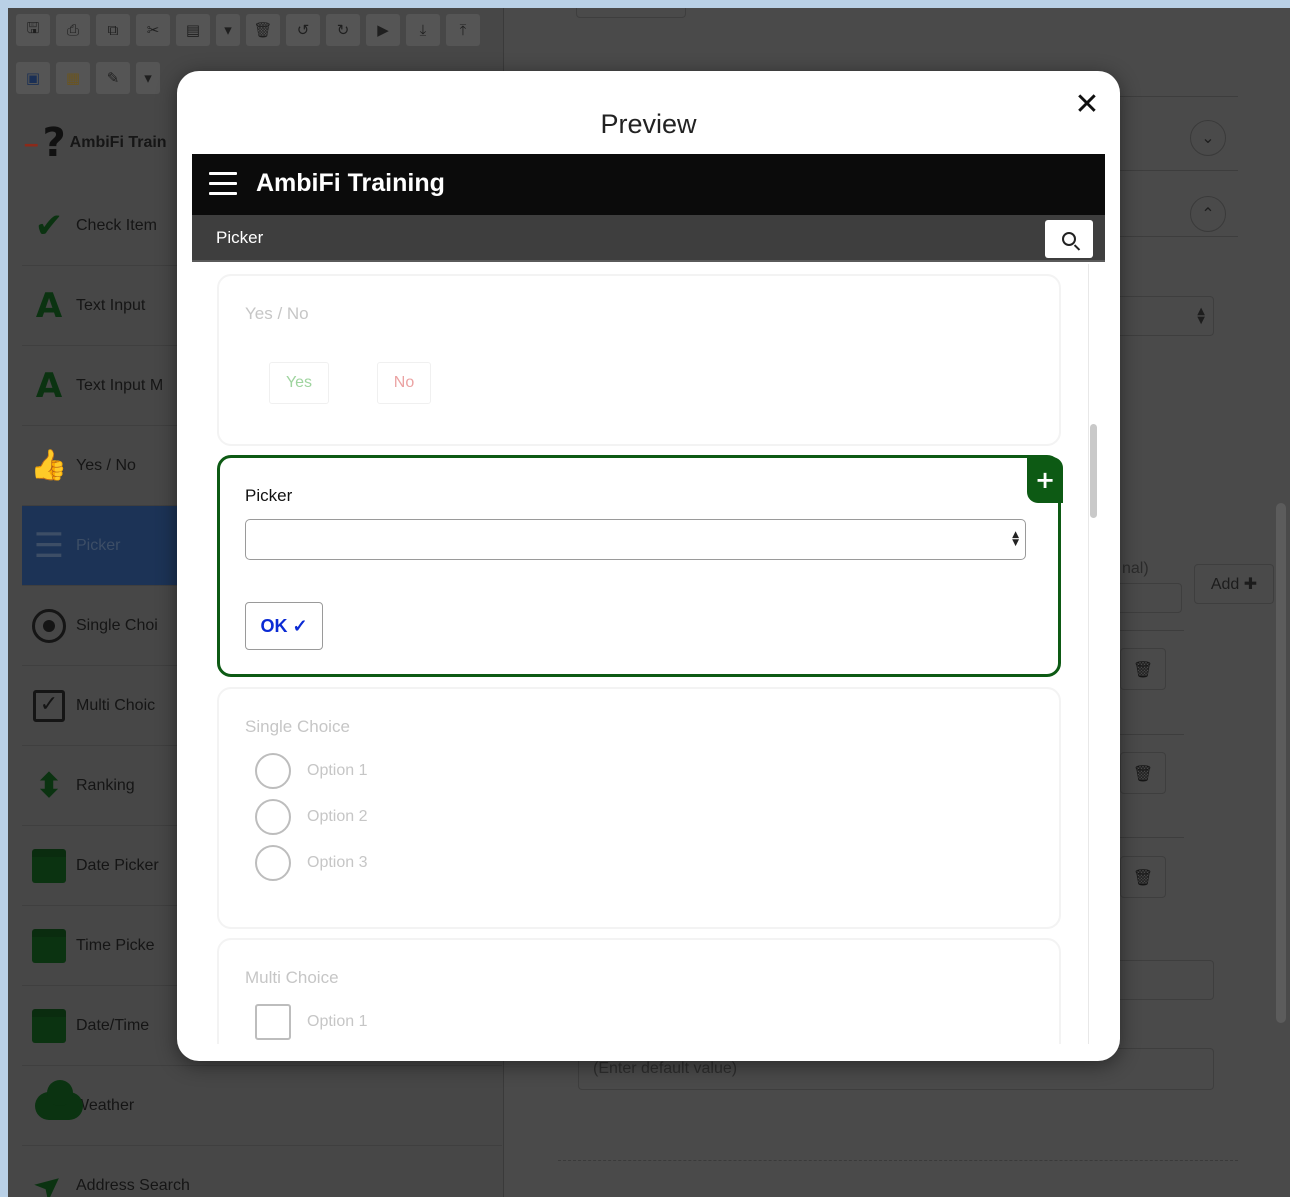 The image size is (1290, 1197). I want to click on checkbox-option: Option 1, so click(311, 1022).